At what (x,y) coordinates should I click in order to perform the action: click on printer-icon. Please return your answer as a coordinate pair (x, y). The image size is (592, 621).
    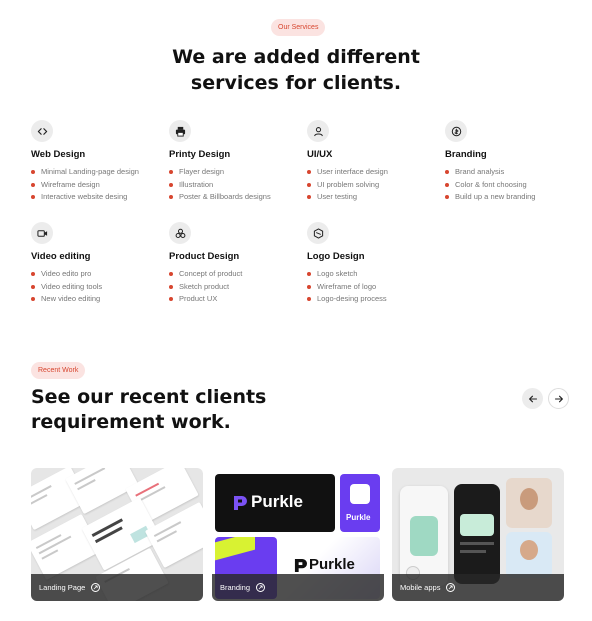
    Looking at the image, I should click on (180, 131).